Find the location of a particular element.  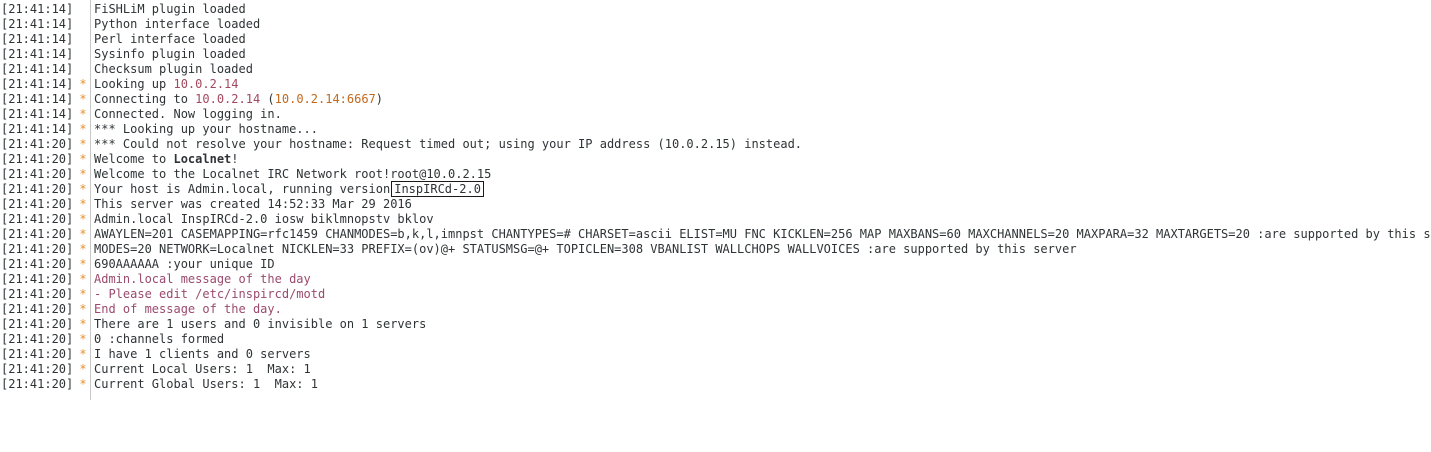

message-text: Welcome to Localnet! is located at coordinates (166, 159).